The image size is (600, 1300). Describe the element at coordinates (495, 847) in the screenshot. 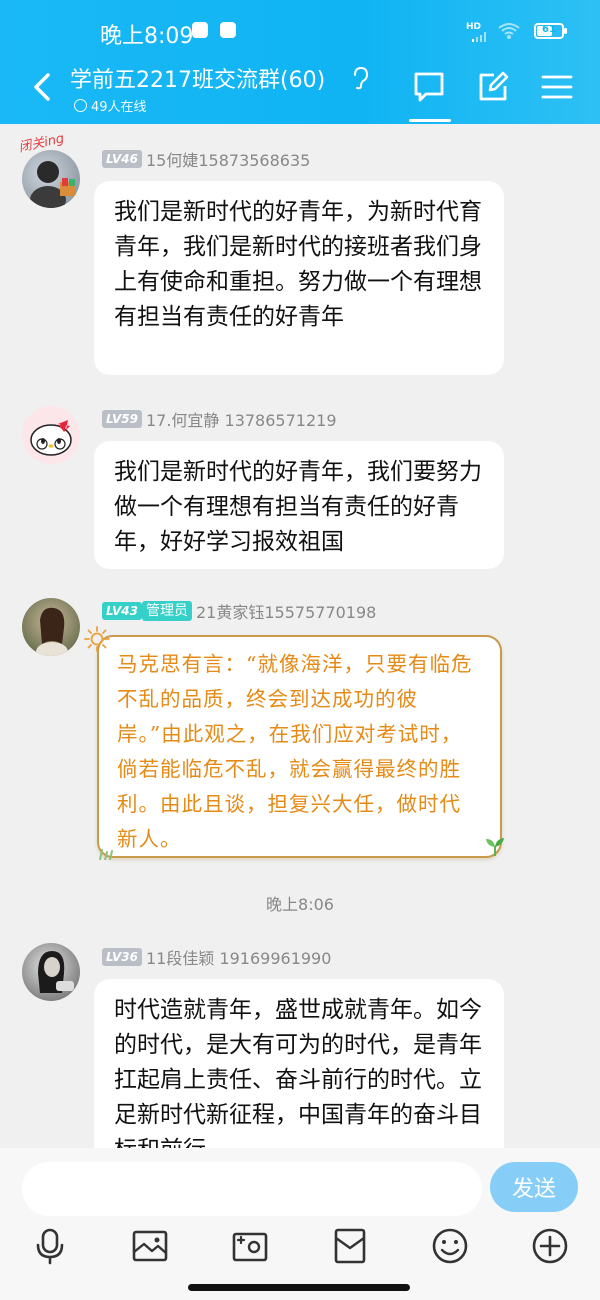

I see `leaf-icon` at that location.